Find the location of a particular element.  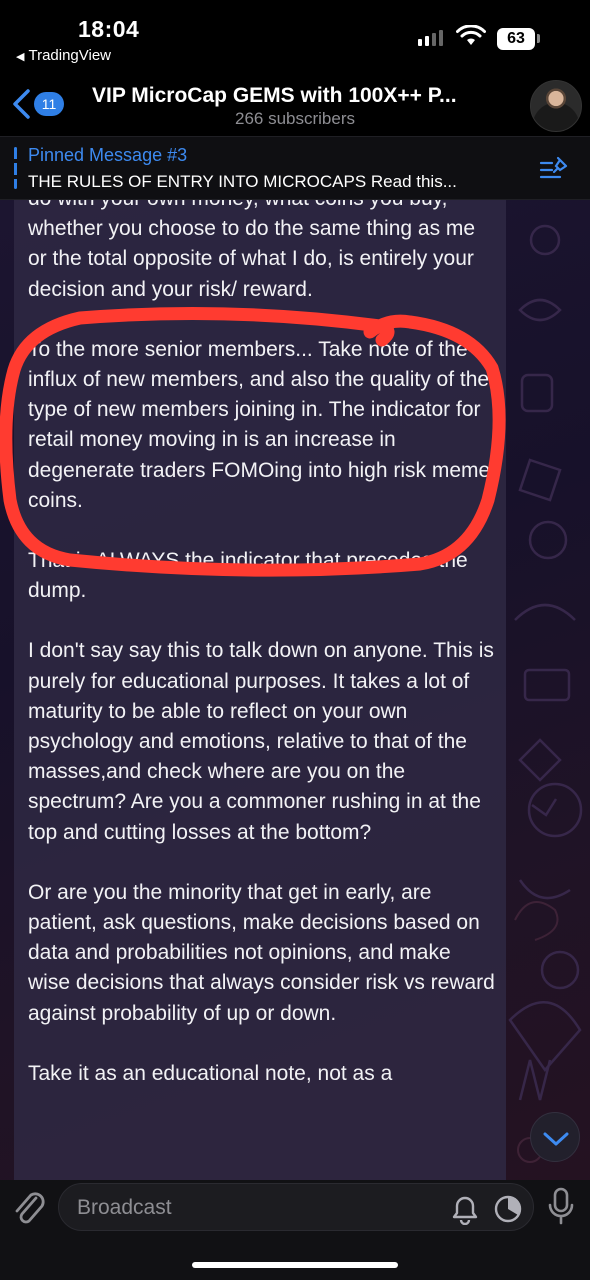

chevron-down-icon is located at coordinates (556, 1139).